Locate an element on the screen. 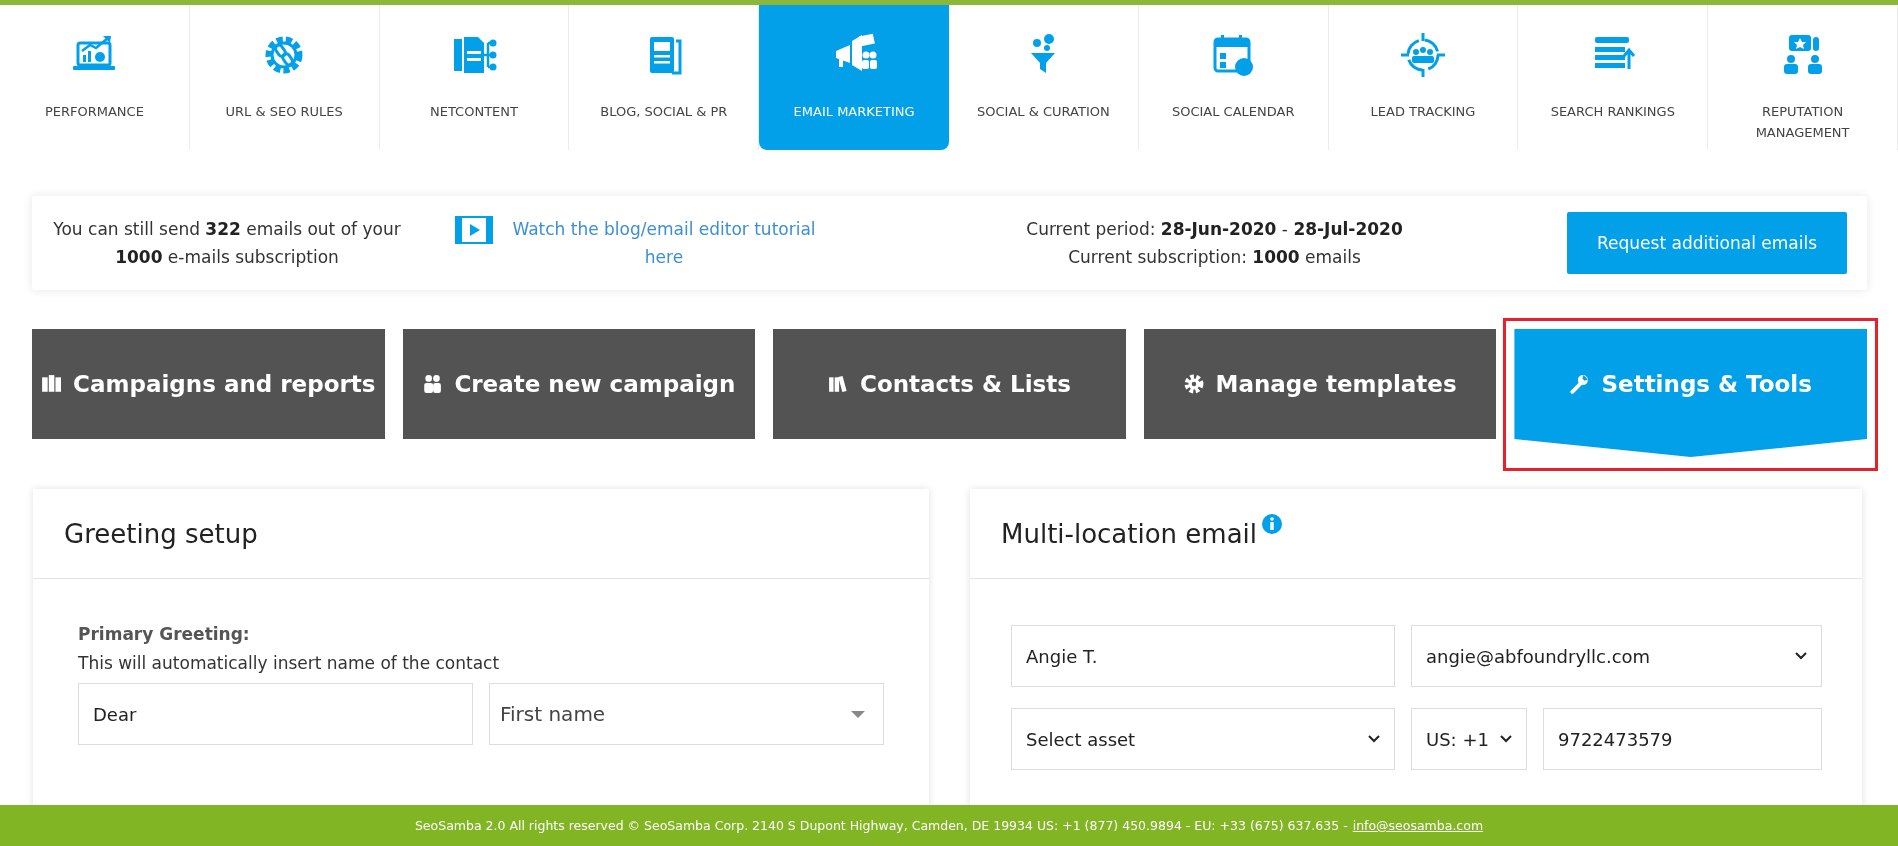  section-tab: Create new campaign is located at coordinates (579, 384).